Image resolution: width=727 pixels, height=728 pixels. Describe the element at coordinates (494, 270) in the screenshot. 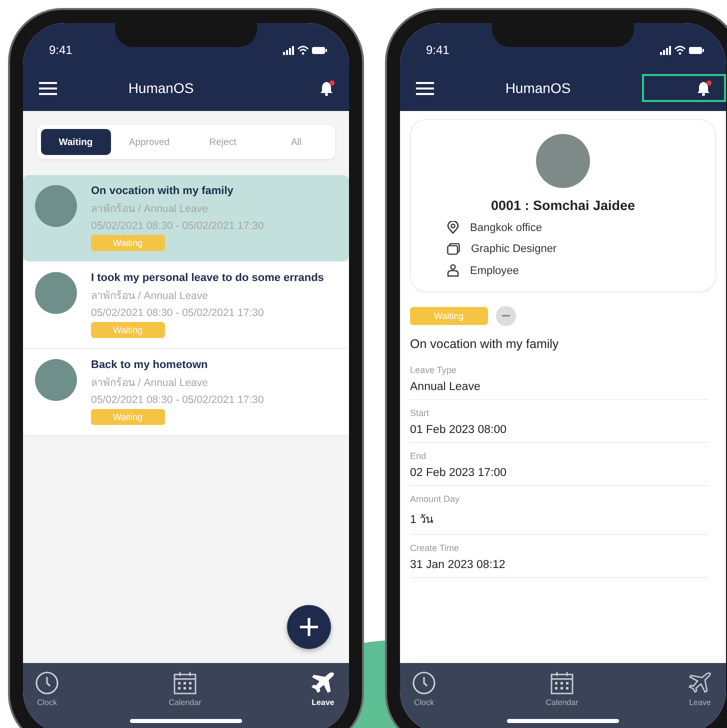

I see `profile-info: Employee` at that location.